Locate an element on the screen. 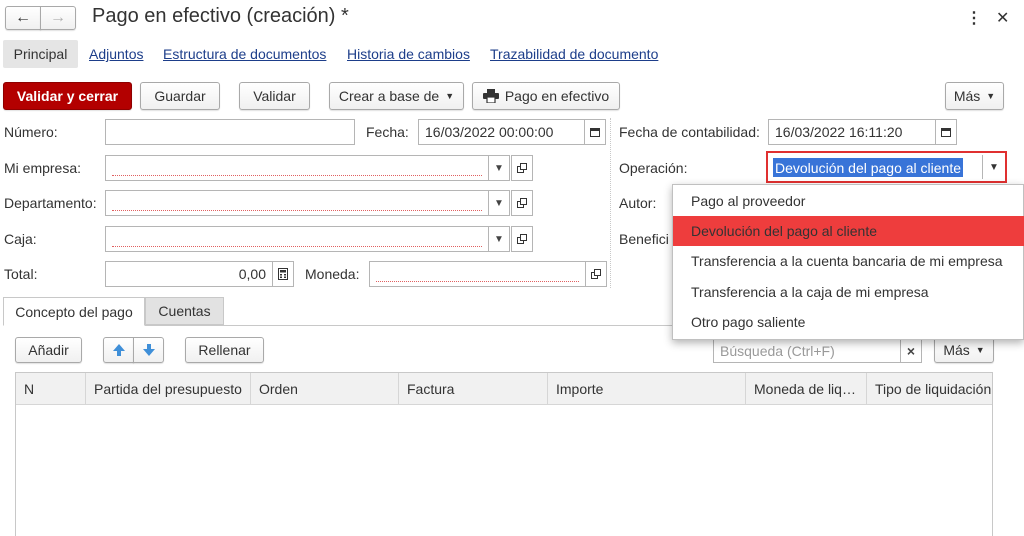  tab-principal: Principal is located at coordinates (40, 54).